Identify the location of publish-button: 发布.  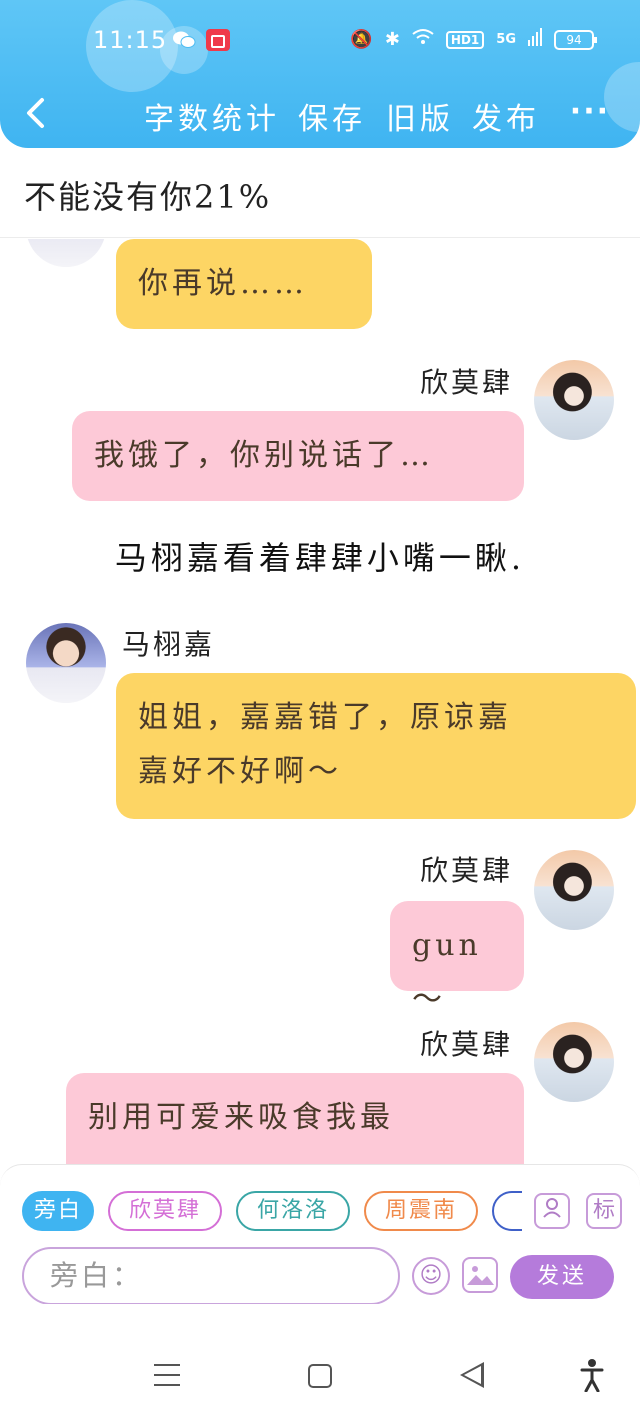
(506, 116).